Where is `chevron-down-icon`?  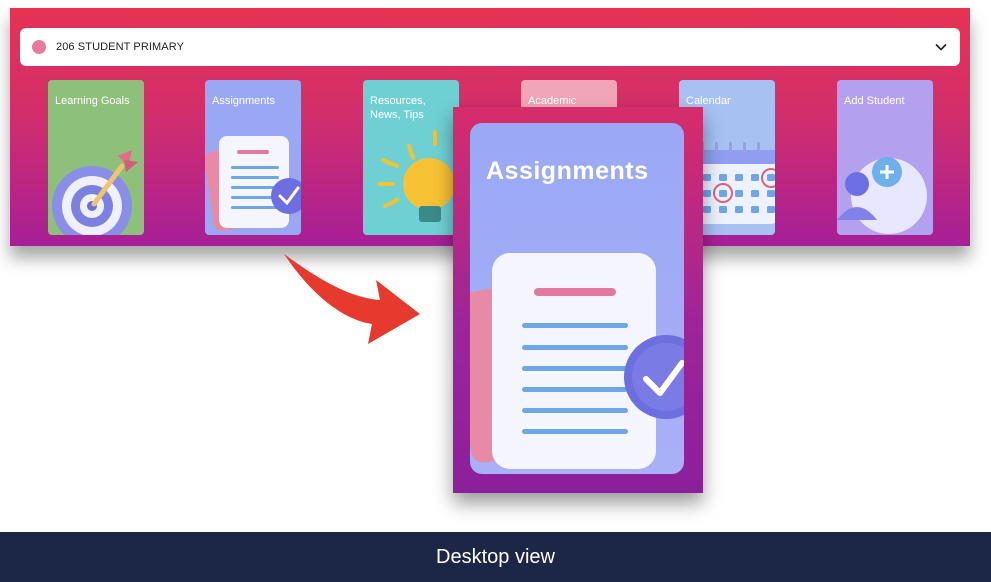 chevron-down-icon is located at coordinates (941, 47).